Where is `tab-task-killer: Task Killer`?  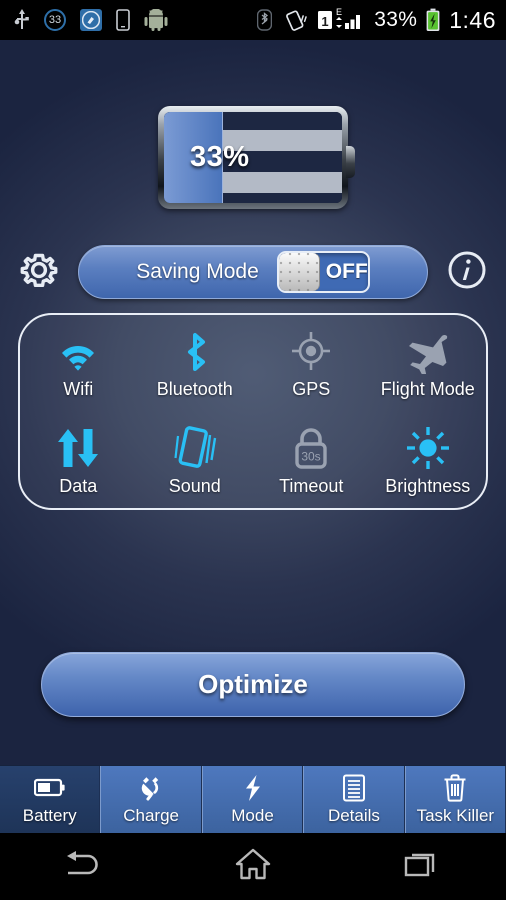 tab-task-killer: Task Killer is located at coordinates (455, 799).